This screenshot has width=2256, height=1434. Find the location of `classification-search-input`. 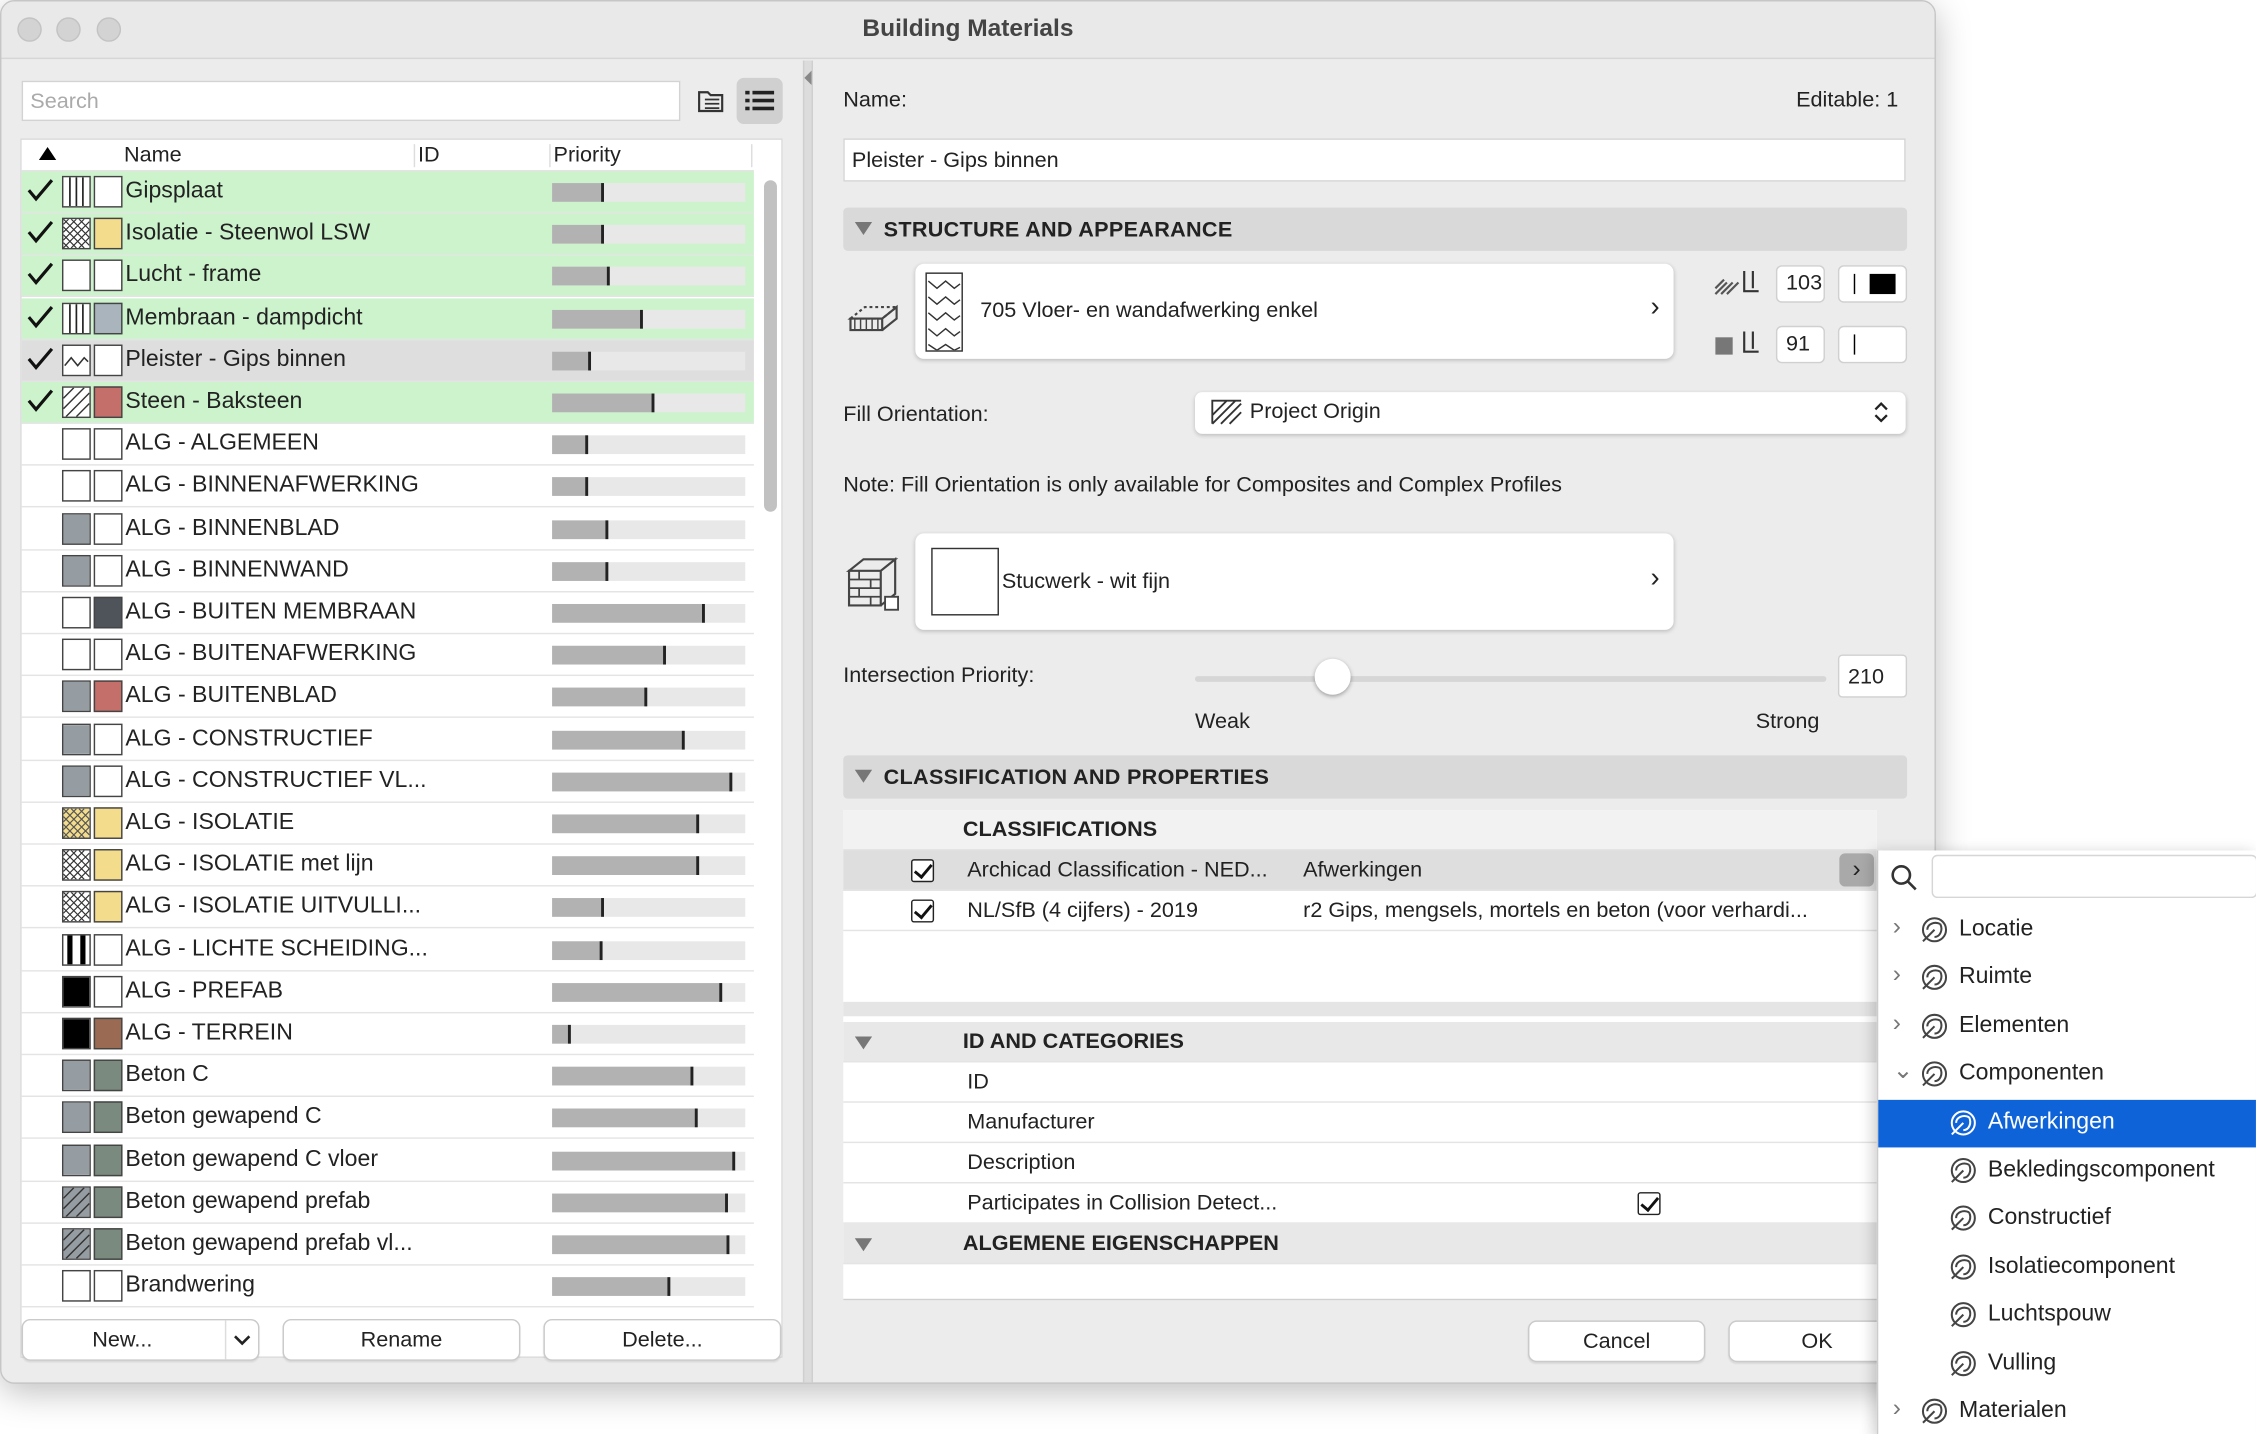

classification-search-input is located at coordinates (2093, 876).